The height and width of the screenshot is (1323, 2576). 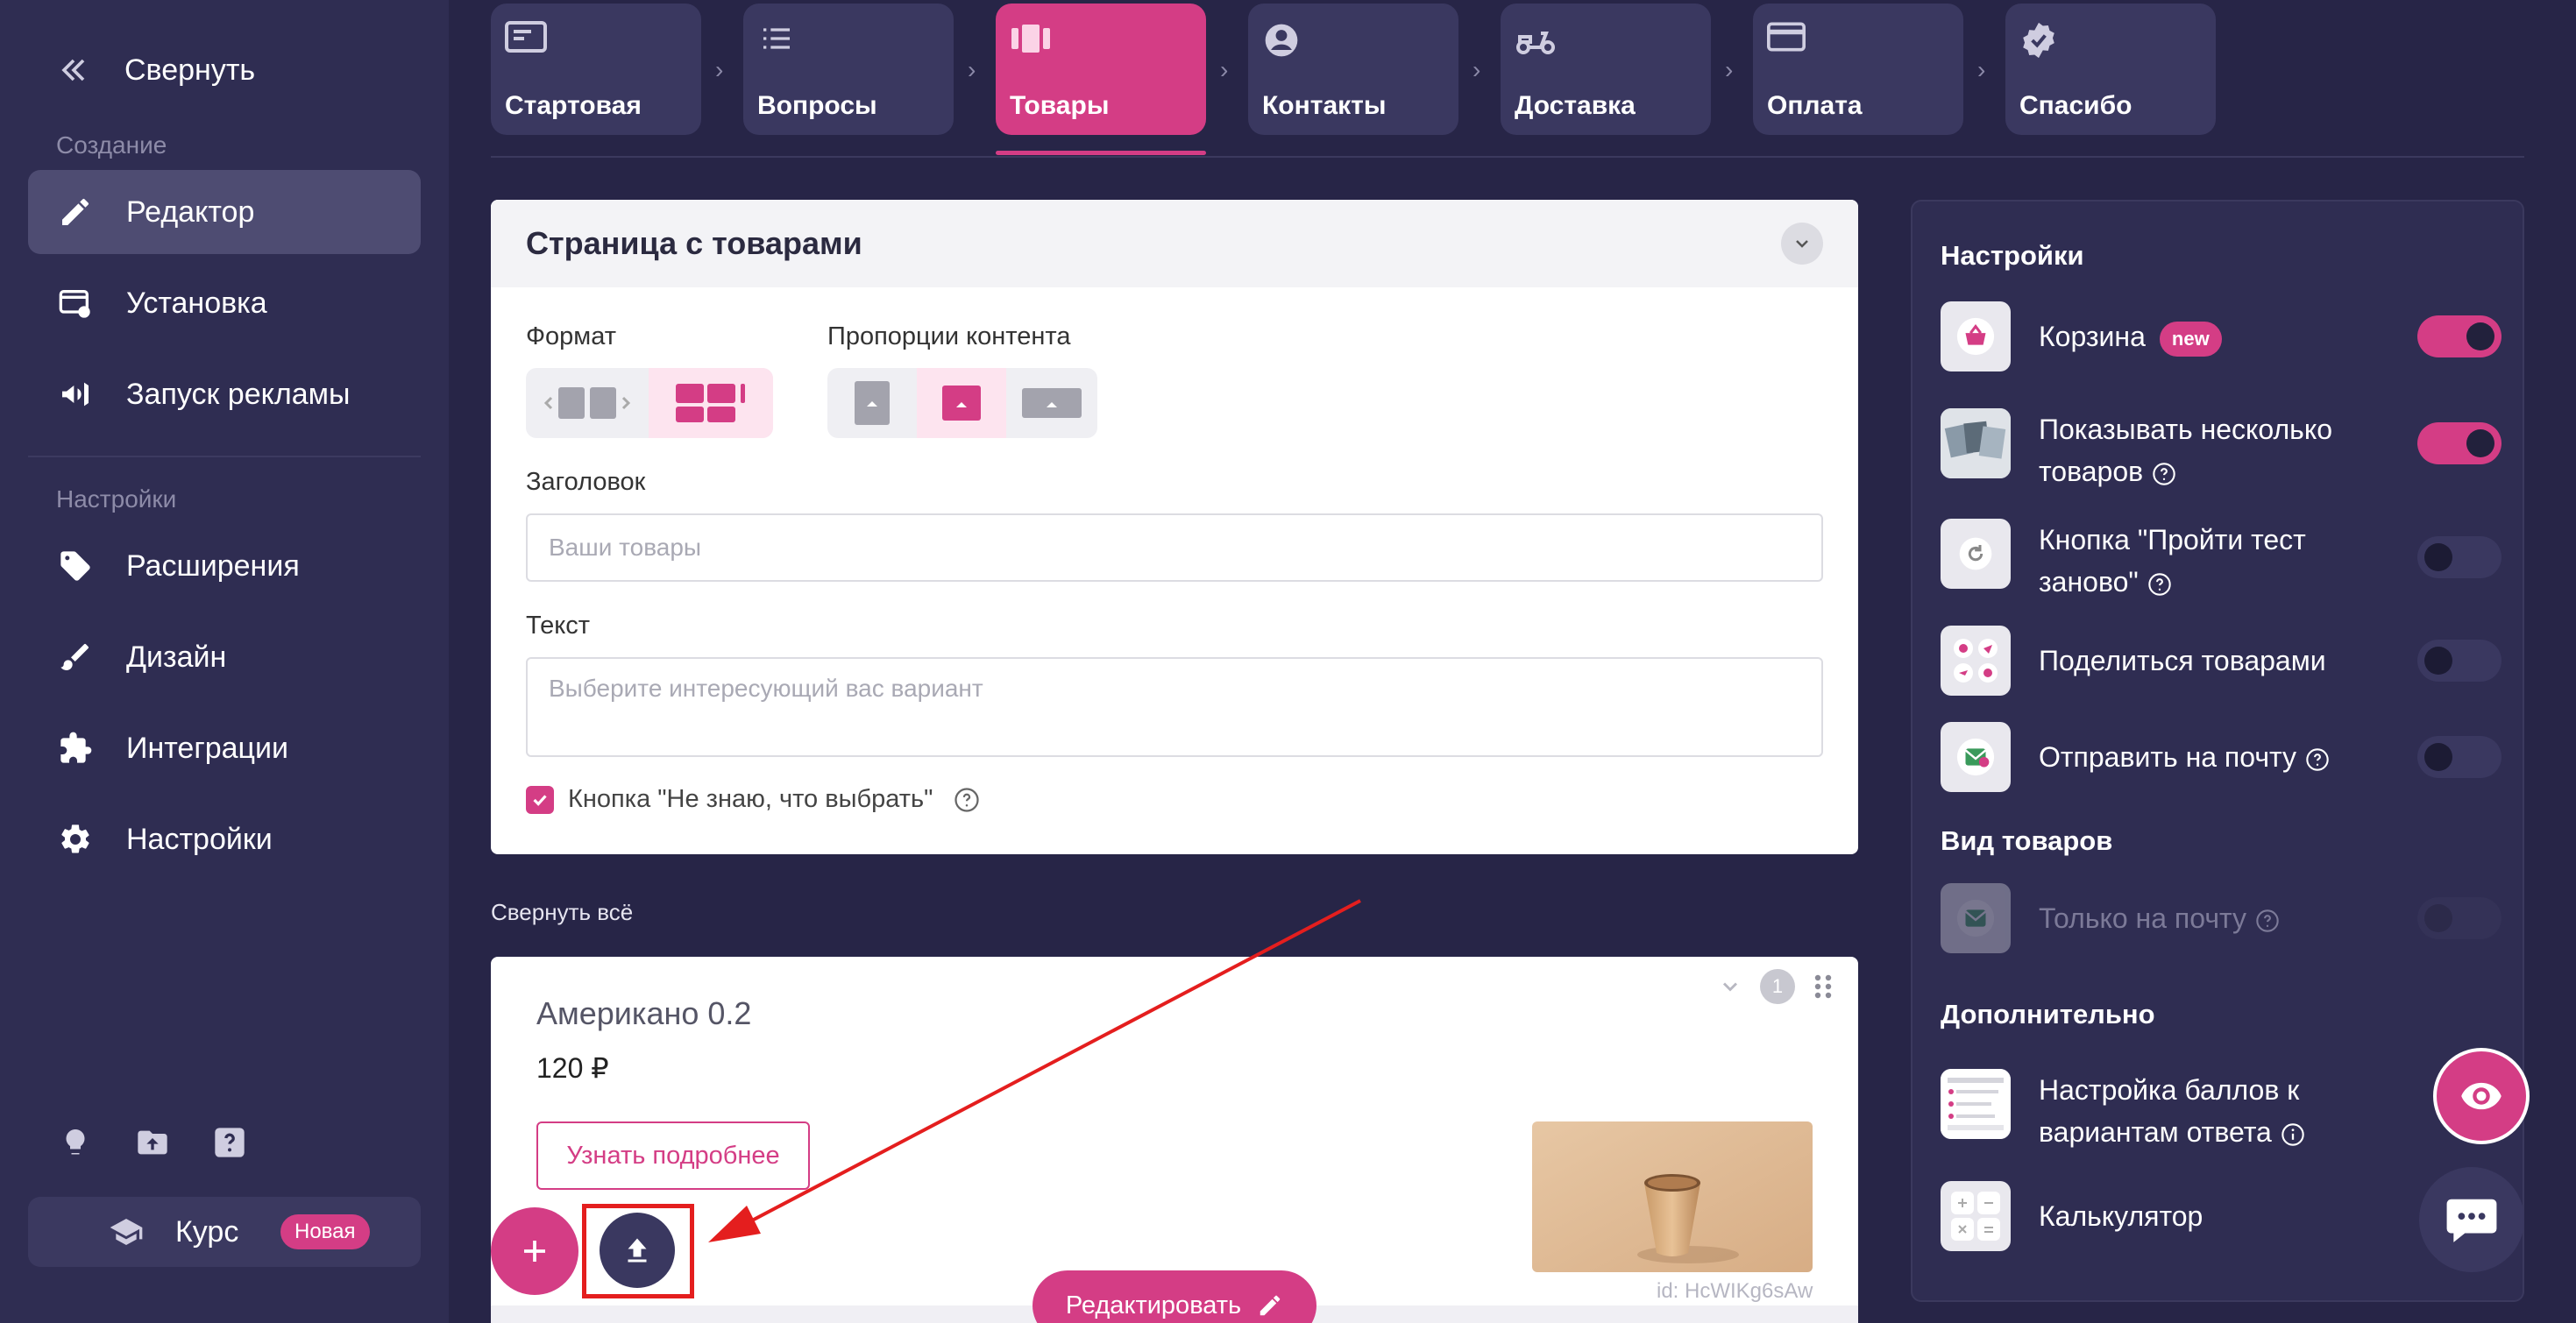 I want to click on sidebar-bottom-icons, so click(x=152, y=1142).